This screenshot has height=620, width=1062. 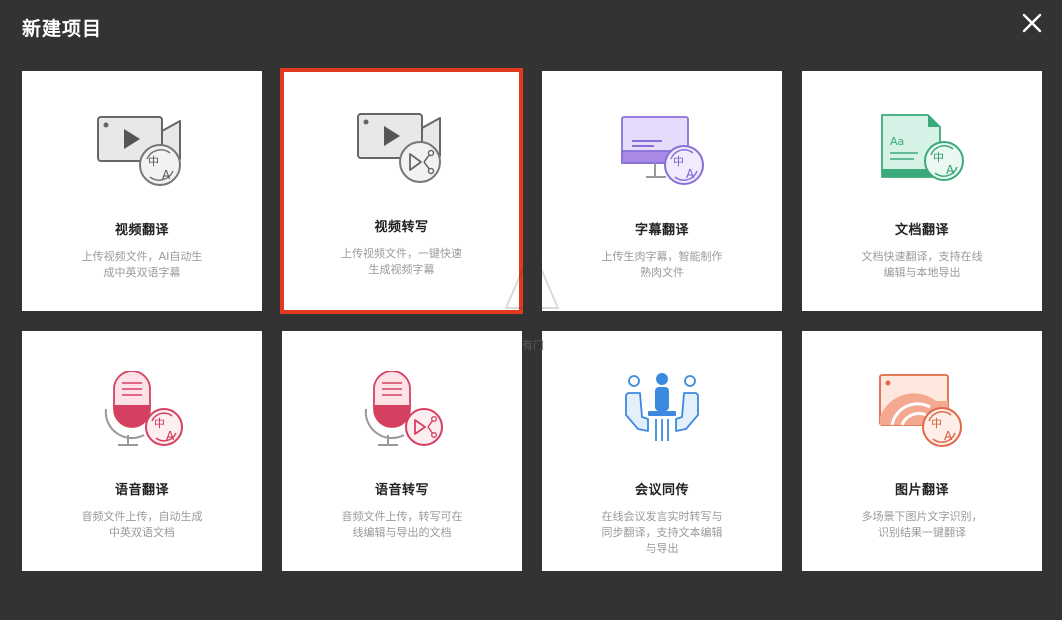 I want to click on document-translate-icon: Aa 中 A, so click(x=922, y=147).